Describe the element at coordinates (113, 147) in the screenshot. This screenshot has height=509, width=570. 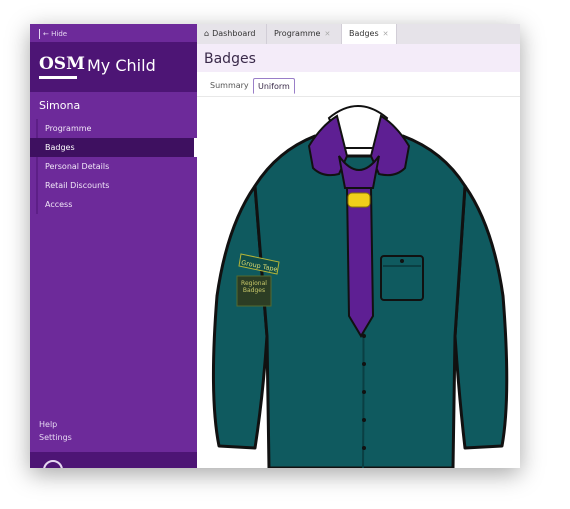
I see `sidebar-item-badges: Badges` at that location.